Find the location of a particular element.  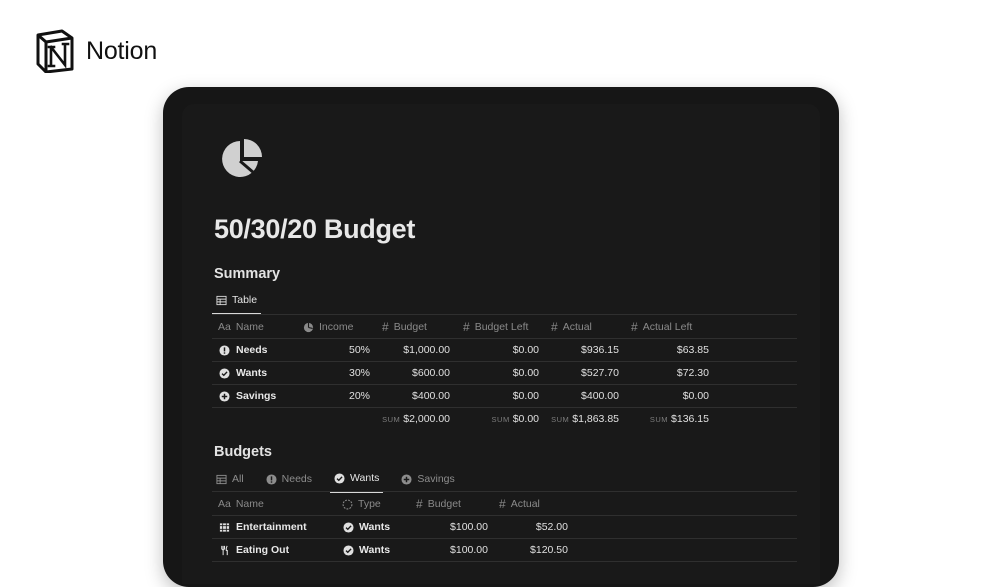

tab-all: All is located at coordinates (230, 482).